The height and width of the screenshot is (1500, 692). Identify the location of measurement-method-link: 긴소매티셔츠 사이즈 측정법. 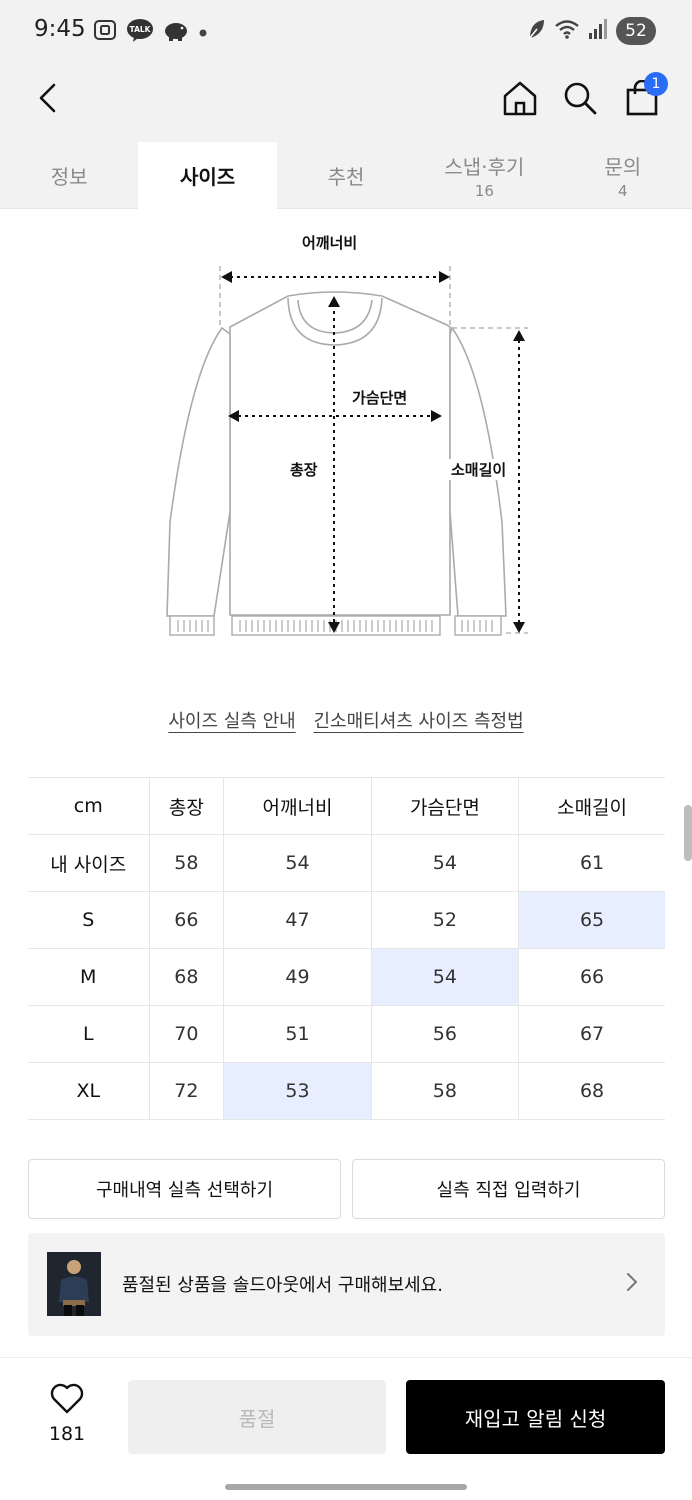
(418, 721).